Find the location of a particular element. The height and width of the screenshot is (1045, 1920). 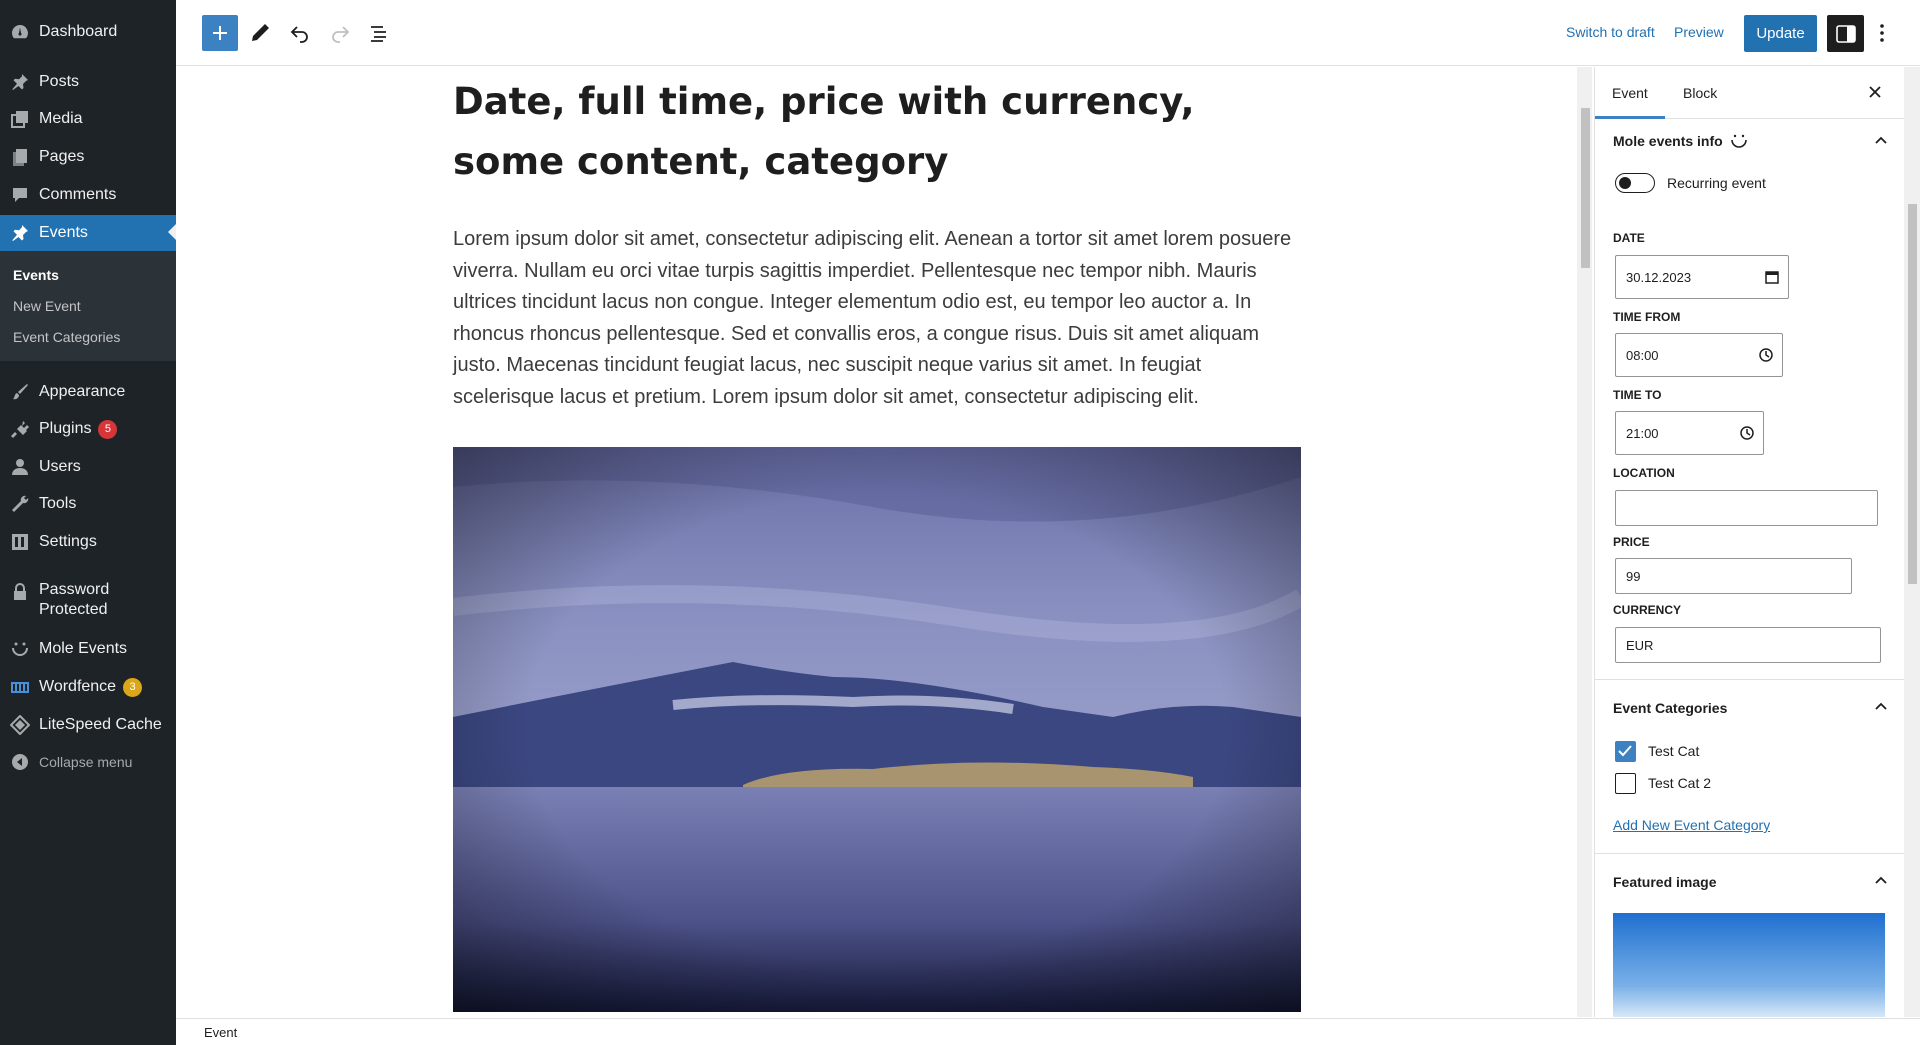

menu-item-password-protected: Password Protected is located at coordinates (88, 602).